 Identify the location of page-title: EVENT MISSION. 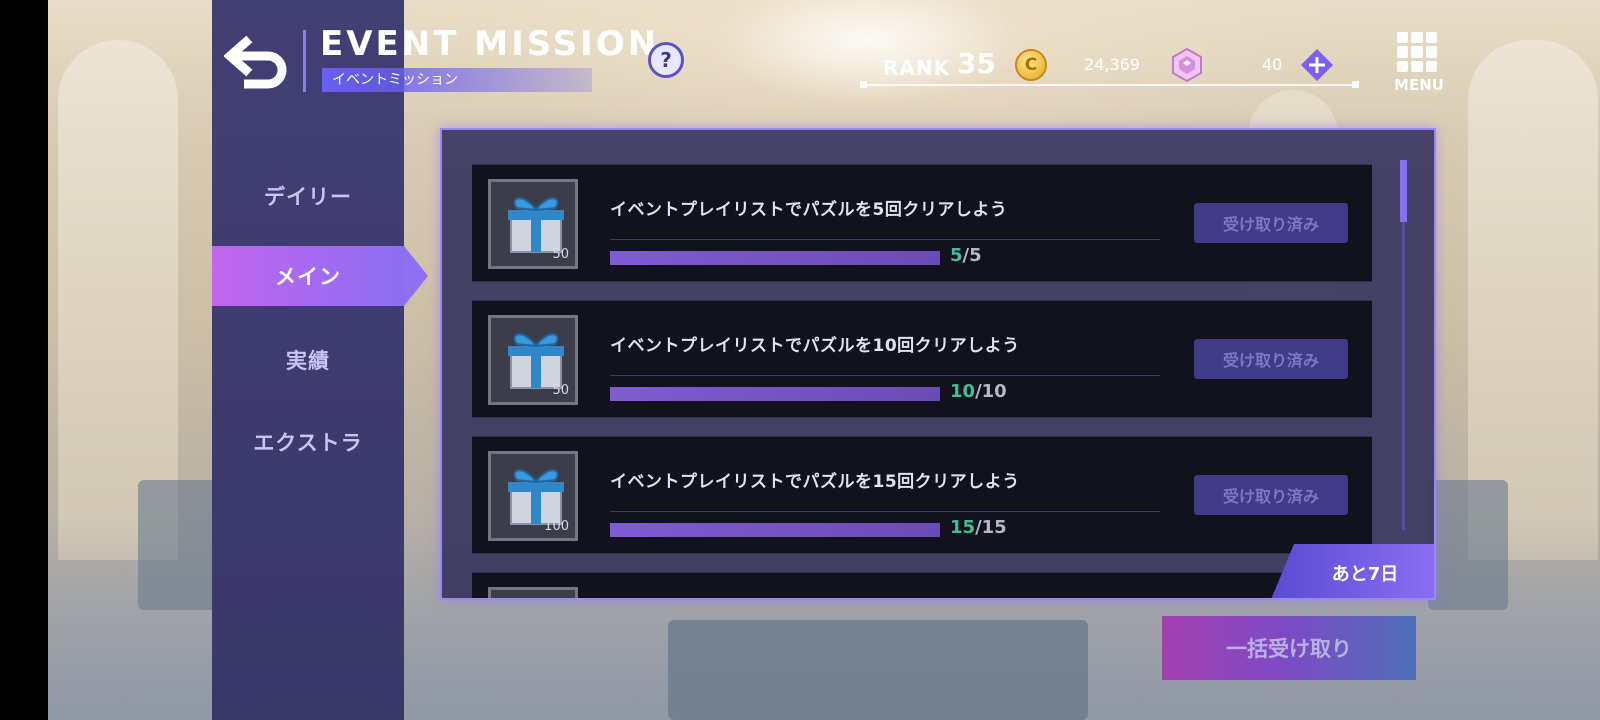
(490, 44).